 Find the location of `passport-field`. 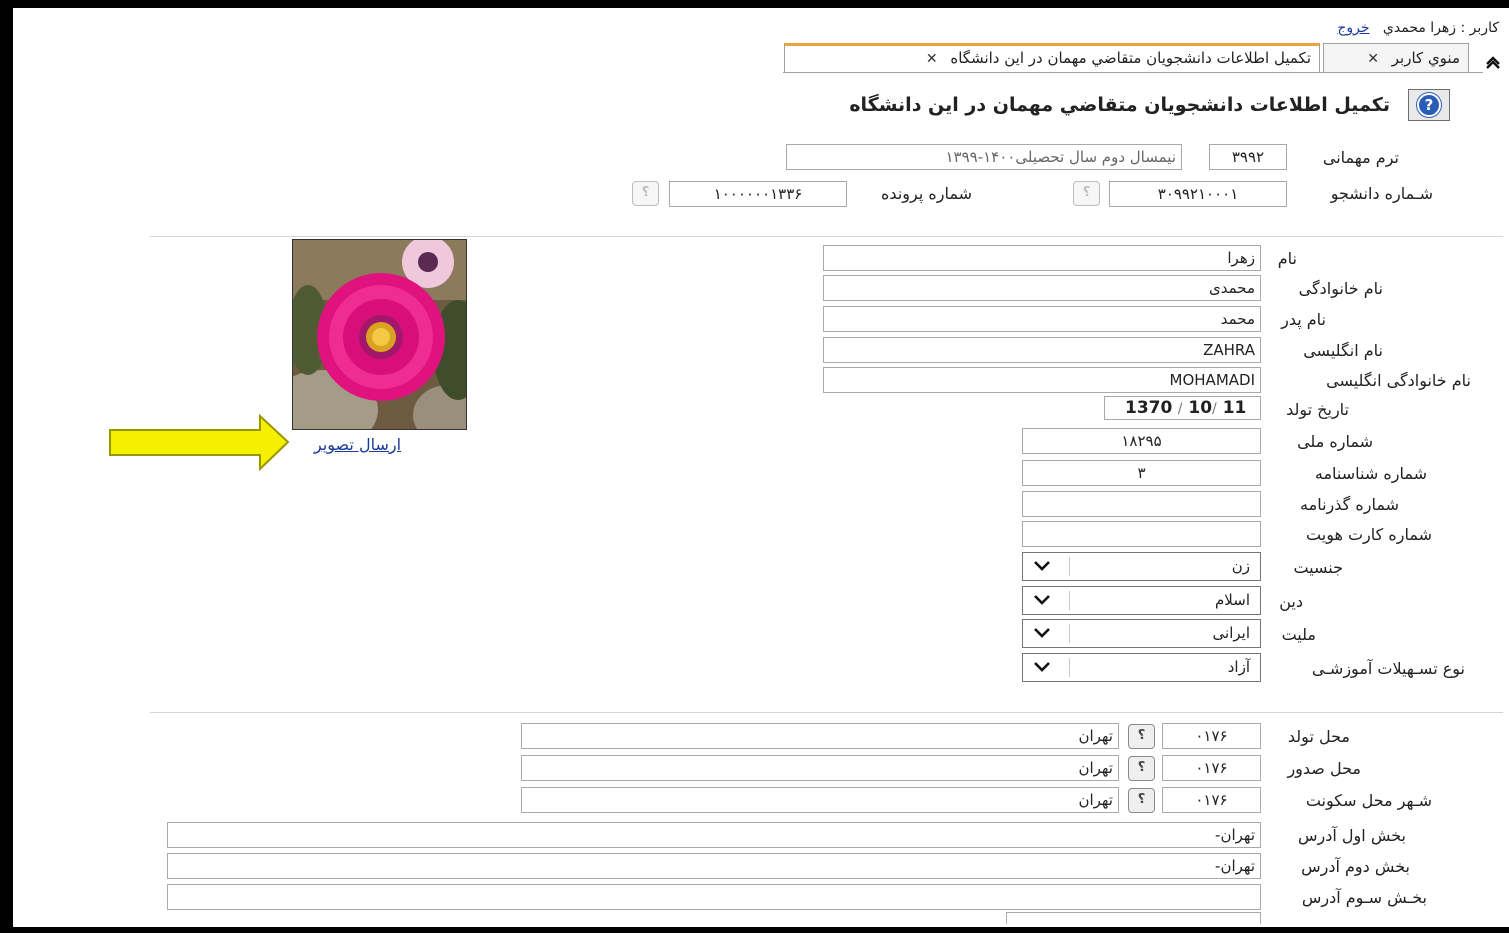

passport-field is located at coordinates (1141, 504).